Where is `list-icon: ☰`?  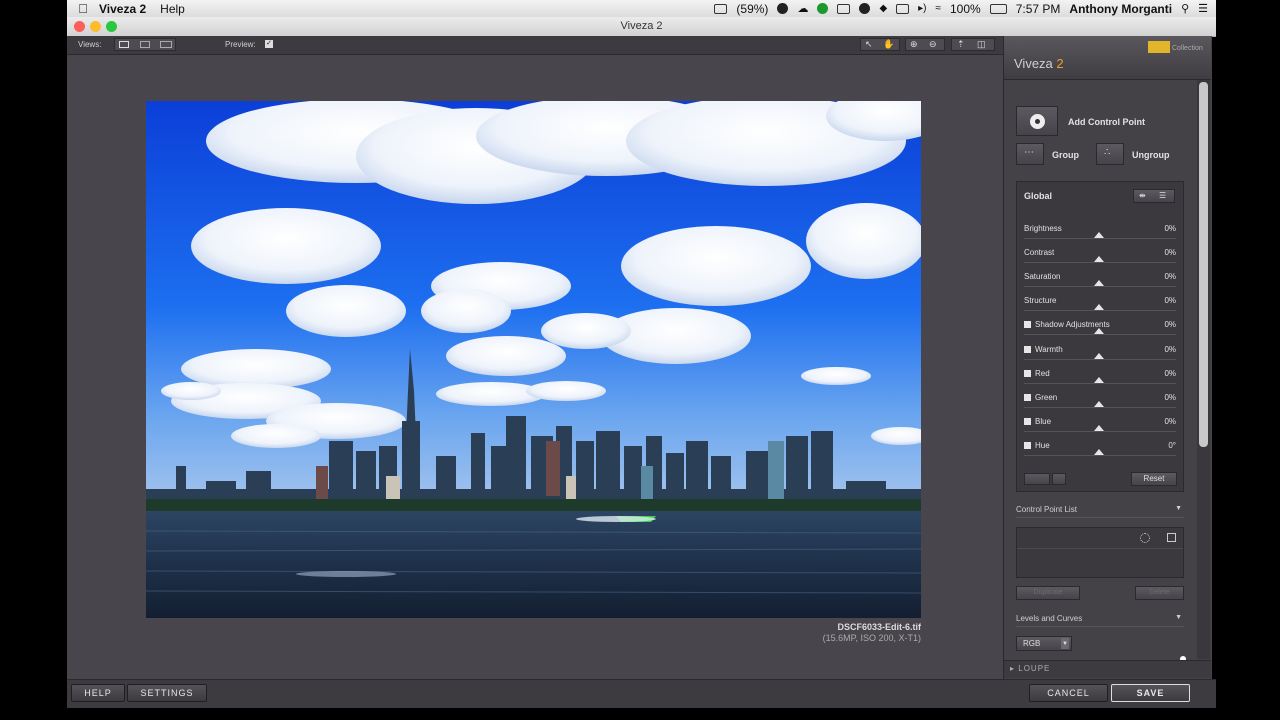
list-icon: ☰ is located at coordinates (1162, 195).